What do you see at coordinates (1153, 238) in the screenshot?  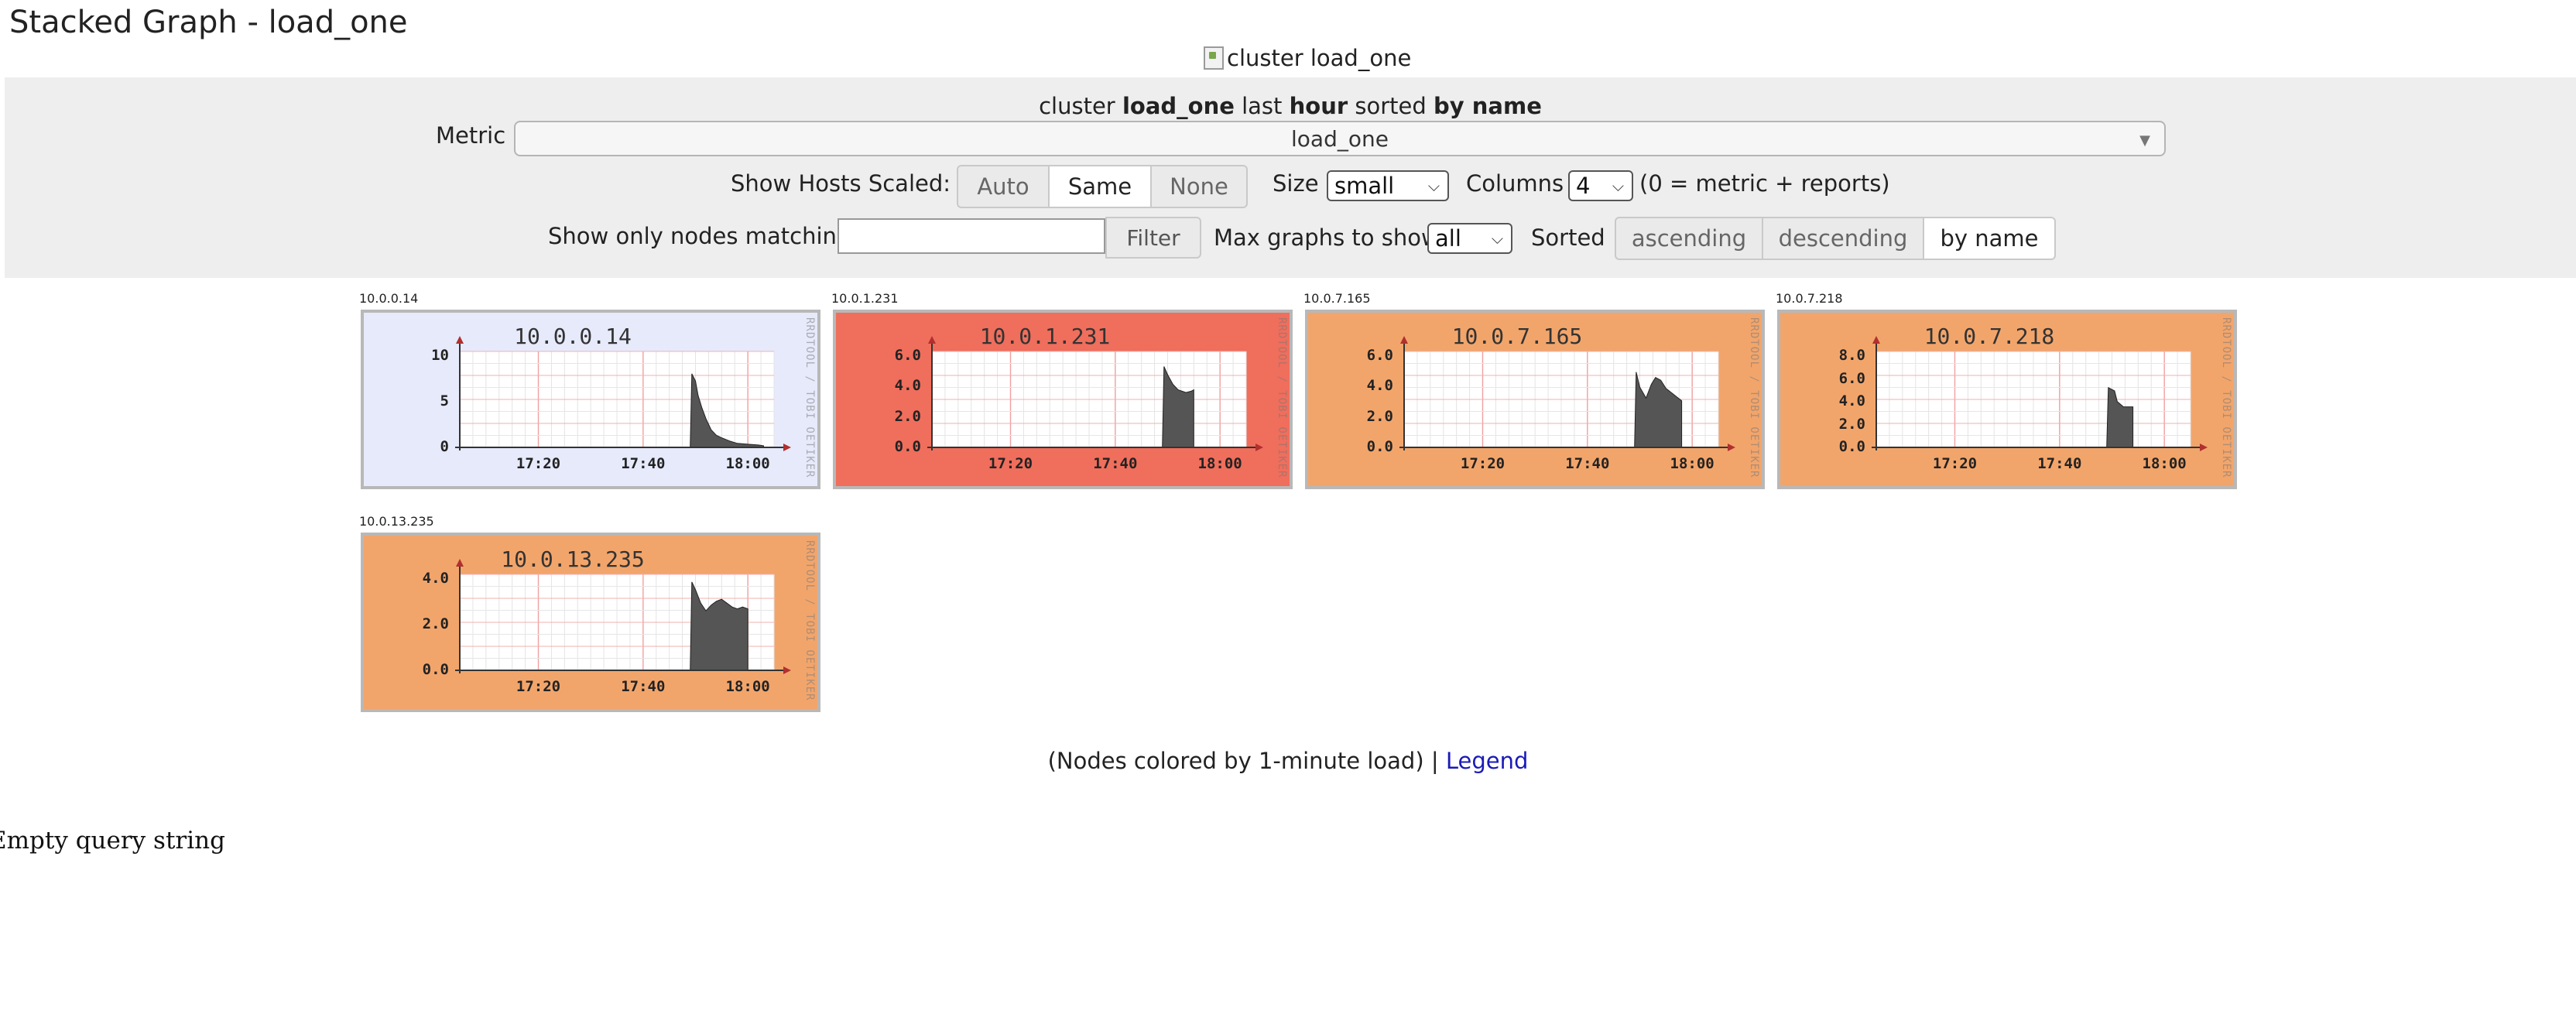 I see `filter-button: Filter` at bounding box center [1153, 238].